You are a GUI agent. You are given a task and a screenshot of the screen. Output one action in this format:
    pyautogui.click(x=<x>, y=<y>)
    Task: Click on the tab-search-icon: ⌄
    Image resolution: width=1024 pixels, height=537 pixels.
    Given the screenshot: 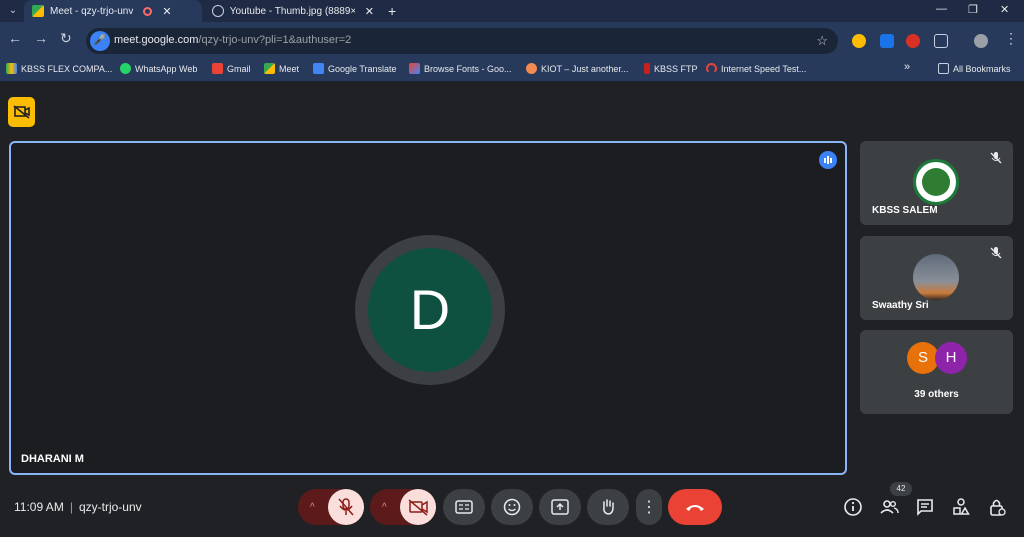 What is the action you would take?
    pyautogui.click(x=13, y=11)
    